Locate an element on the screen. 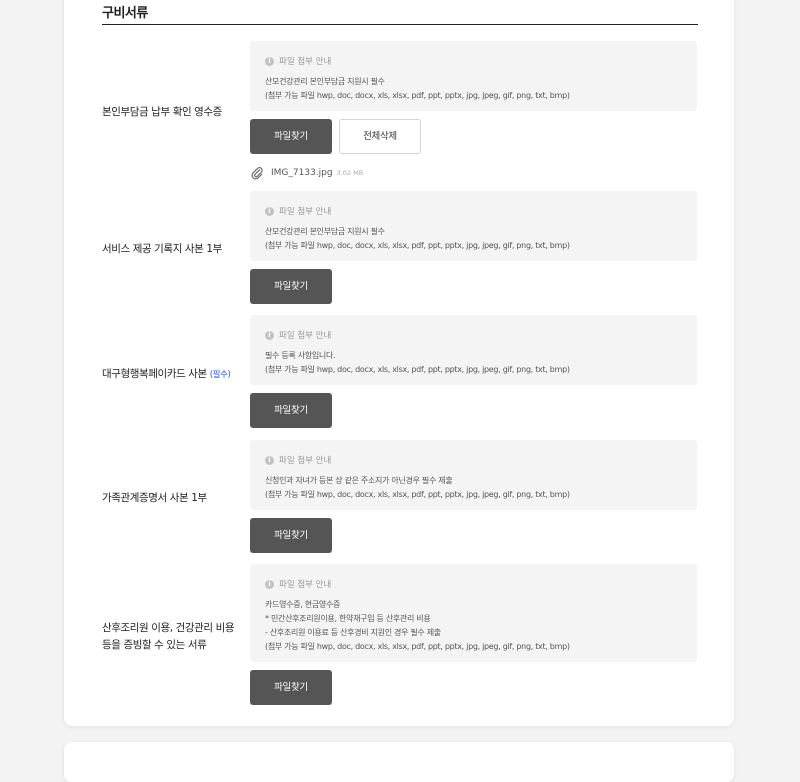 This screenshot has width=800, height=782. find-file-button-service-record: 파일찾기 is located at coordinates (291, 286).